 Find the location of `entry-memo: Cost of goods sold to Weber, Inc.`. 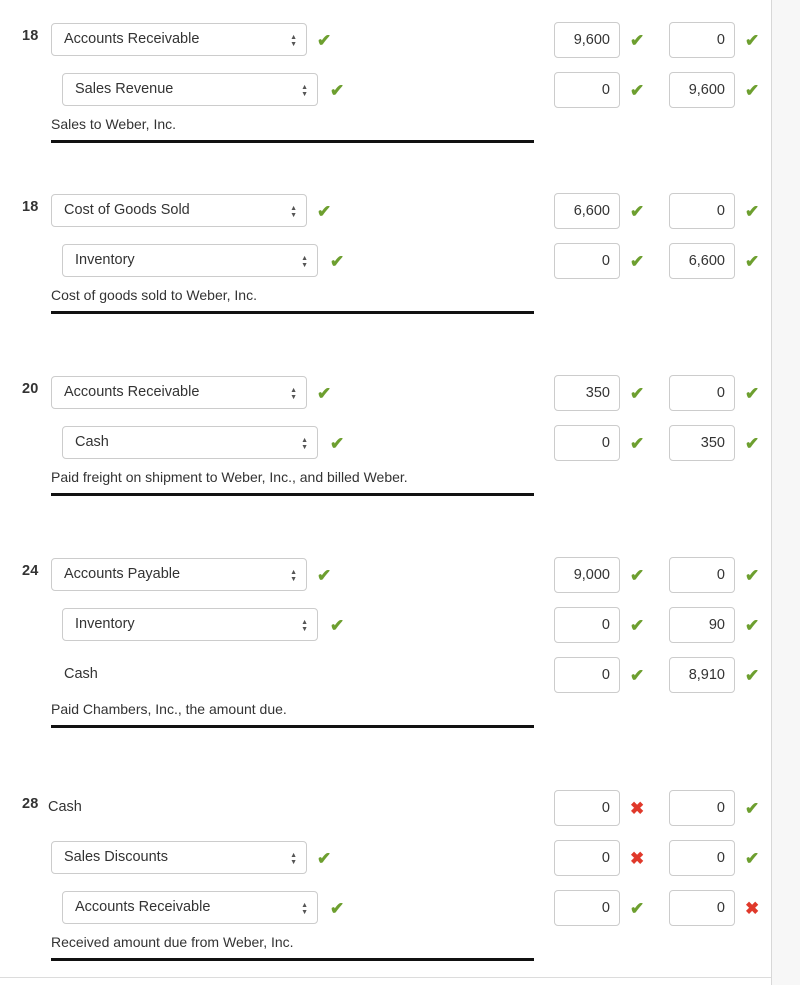

entry-memo: Cost of goods sold to Weber, Inc. is located at coordinates (385, 305).